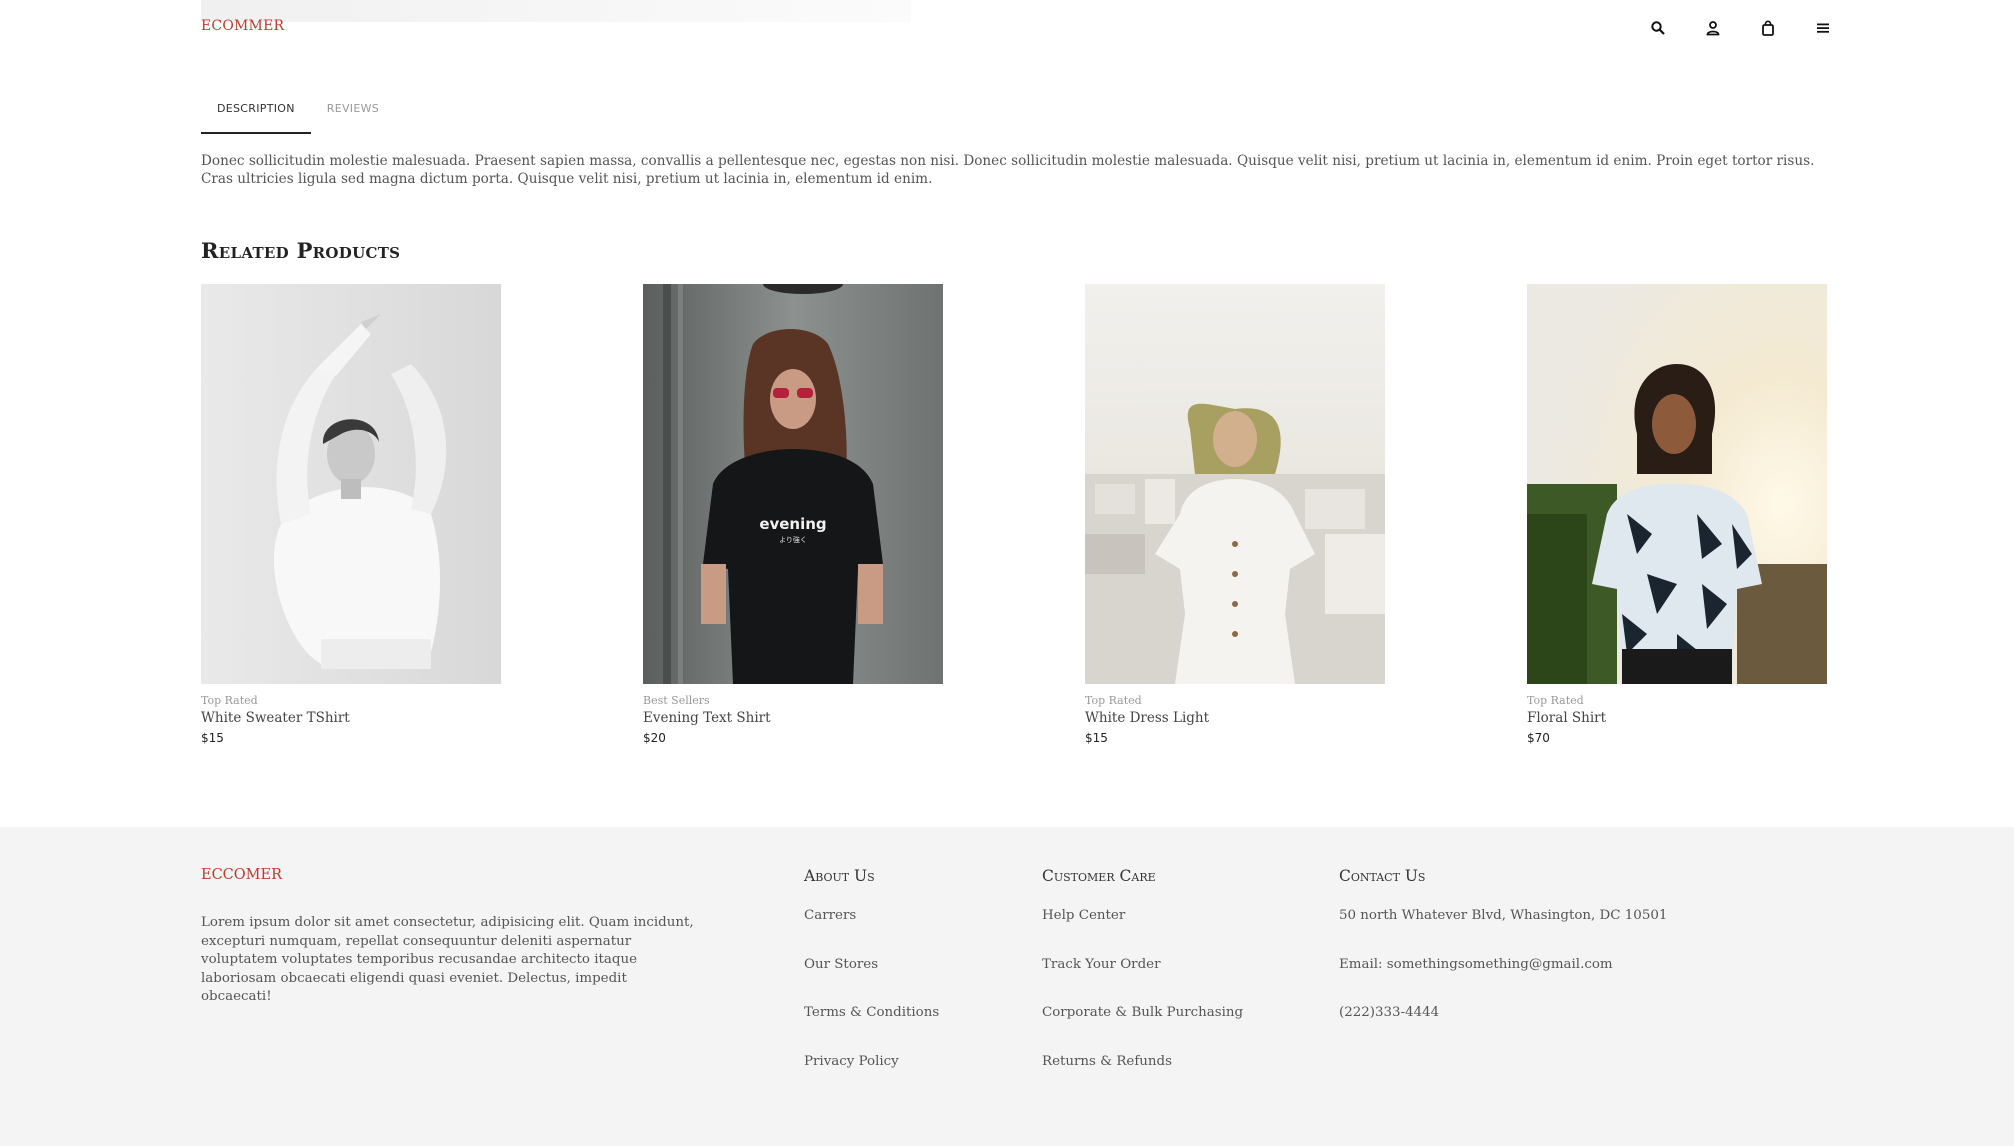  Describe the element at coordinates (793, 540) in the screenshot. I see `shirt-print-subtext: より強く` at that location.